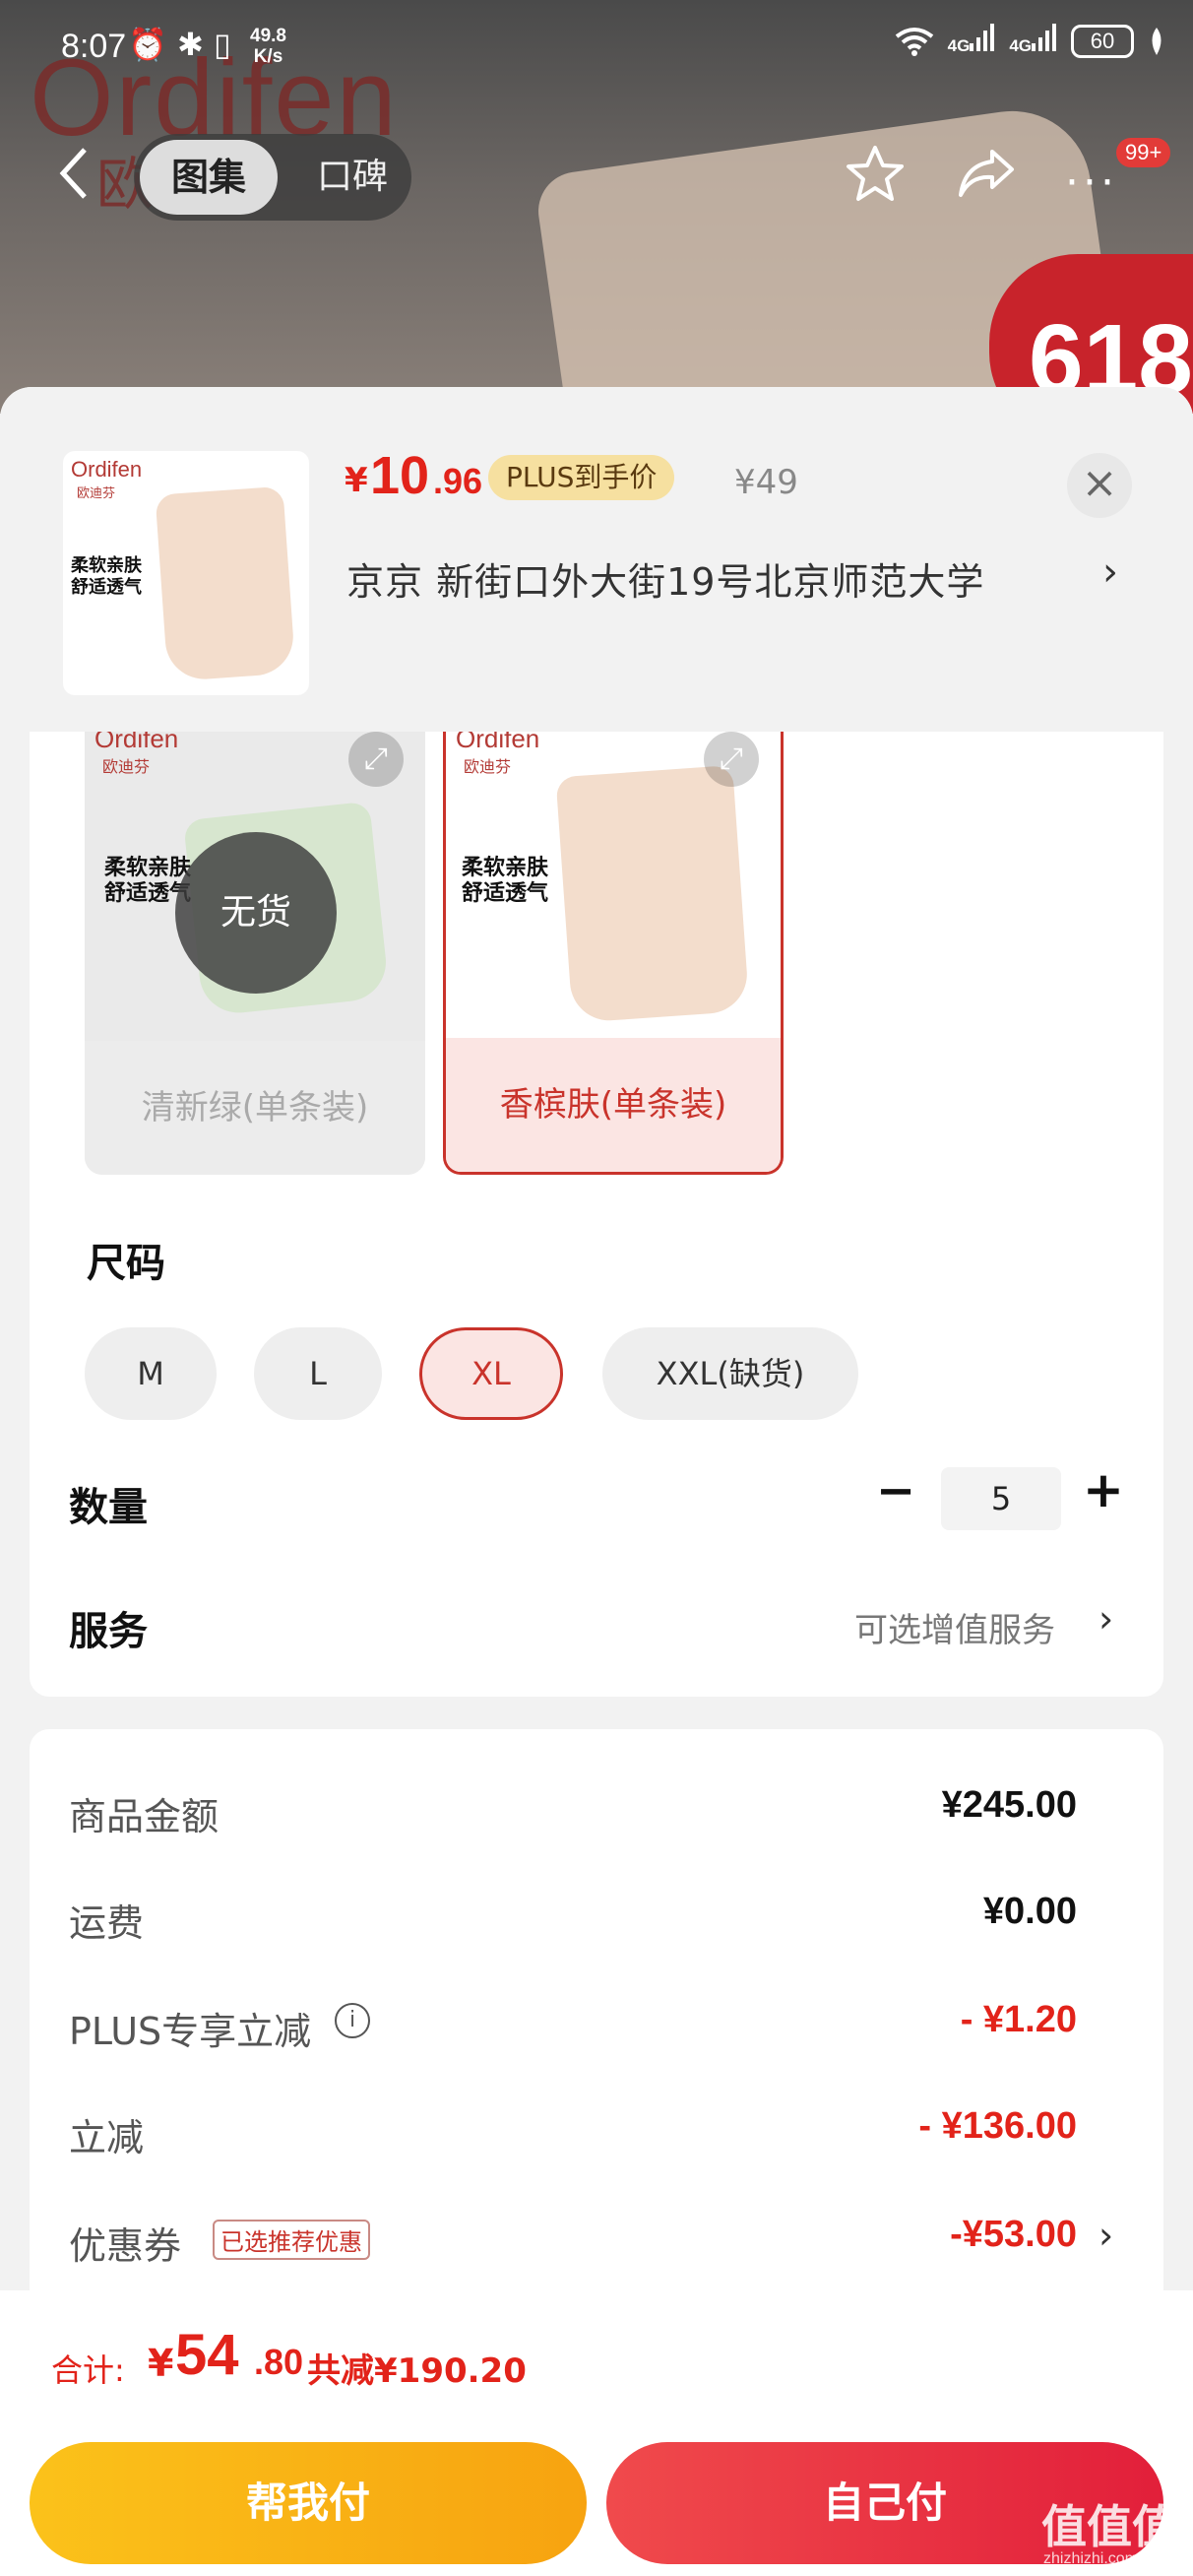 This screenshot has width=1193, height=2576. I want to click on status-right-group: 4G 4G 60, so click(1030, 41).